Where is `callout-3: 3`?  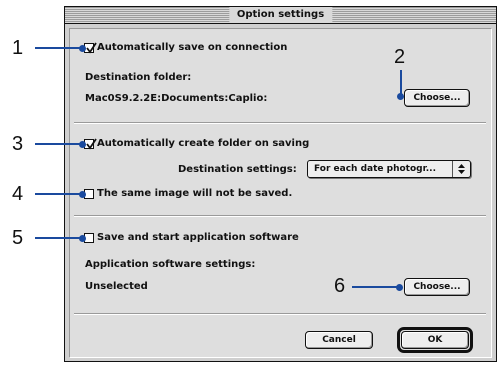
callout-3: 3 is located at coordinates (18, 144).